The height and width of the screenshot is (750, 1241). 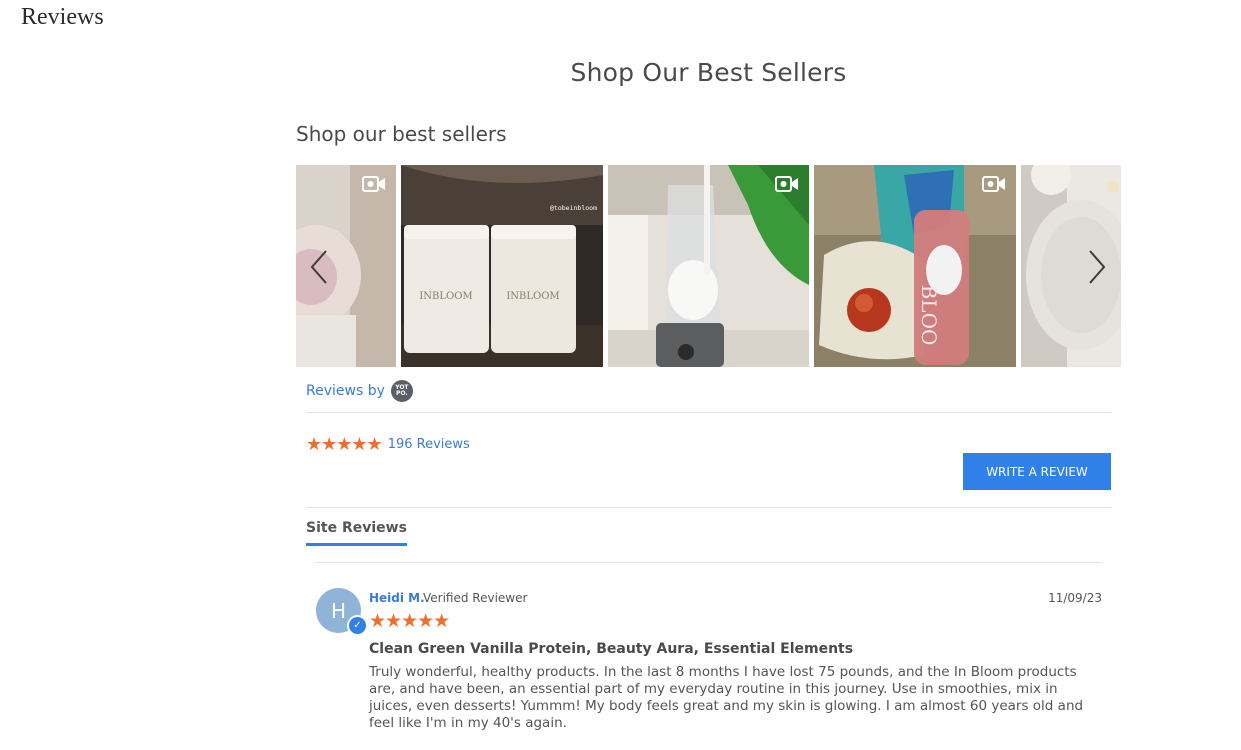 I want to click on carousel-title: Shop our best sellers, so click(x=401, y=134).